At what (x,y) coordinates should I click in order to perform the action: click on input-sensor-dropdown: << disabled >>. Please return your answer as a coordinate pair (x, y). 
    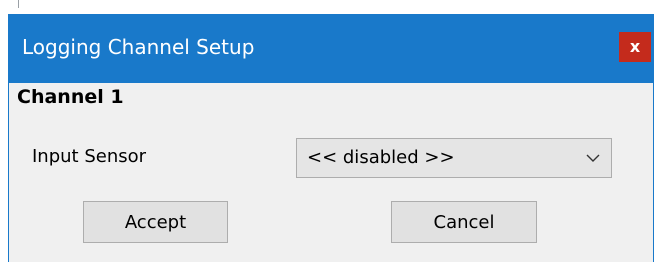
    Looking at the image, I should click on (454, 158).